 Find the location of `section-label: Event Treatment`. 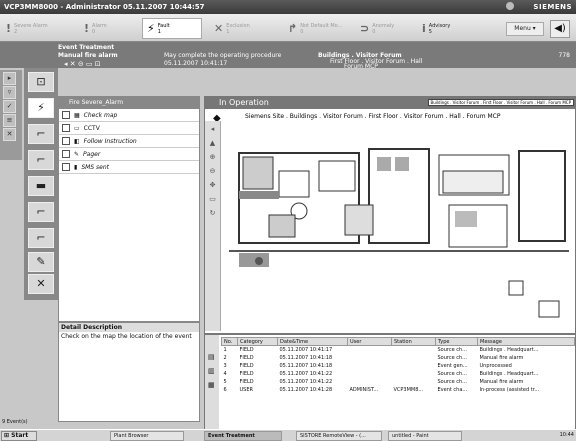

section-label: Event Treatment is located at coordinates (86, 47).